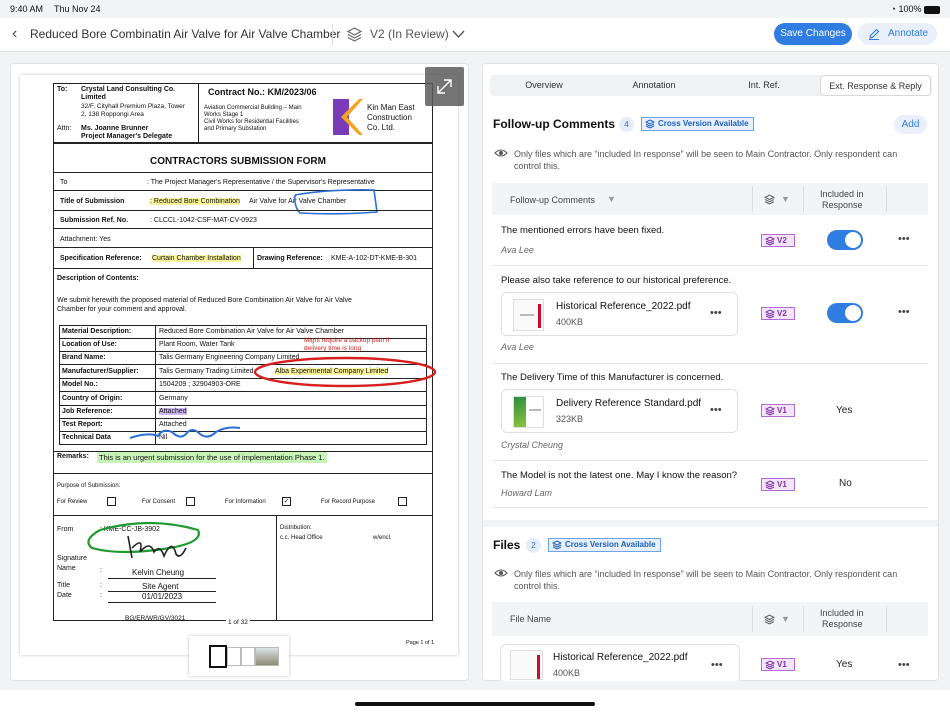  Describe the element at coordinates (235, 129) in the screenshot. I see `contract-desc-4: and Primary Substation` at that location.